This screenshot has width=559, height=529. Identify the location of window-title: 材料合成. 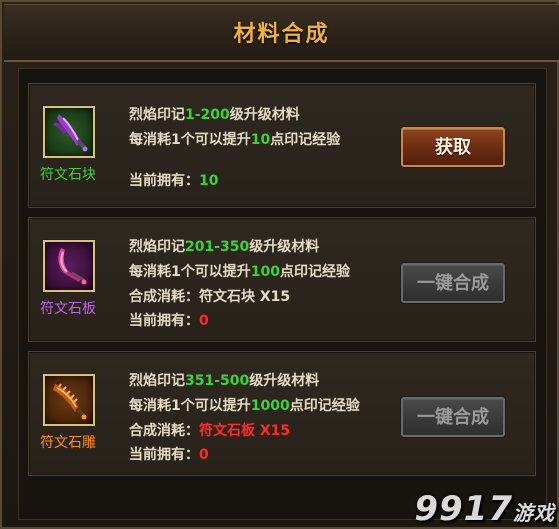
(281, 34).